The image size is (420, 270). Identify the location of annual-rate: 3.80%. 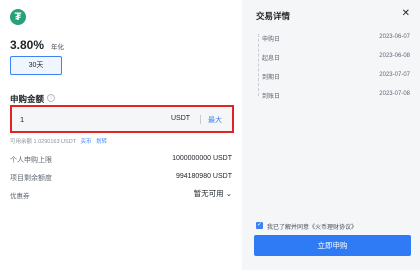
(27, 45).